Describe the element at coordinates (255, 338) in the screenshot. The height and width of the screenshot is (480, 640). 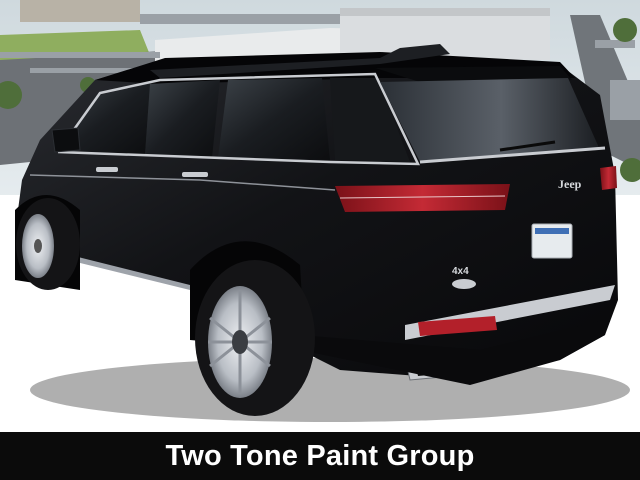
I see `rear-wheel` at that location.